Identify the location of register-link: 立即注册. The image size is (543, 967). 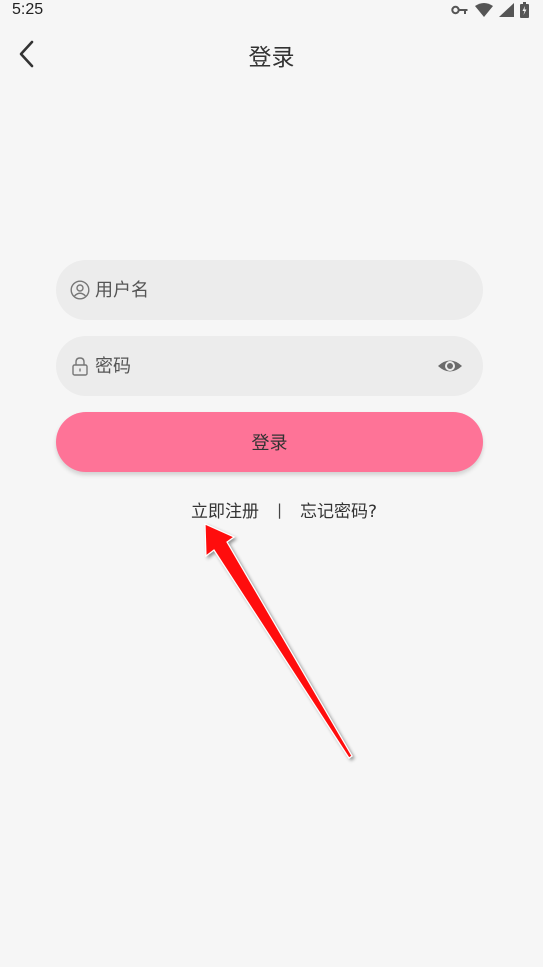
(225, 509).